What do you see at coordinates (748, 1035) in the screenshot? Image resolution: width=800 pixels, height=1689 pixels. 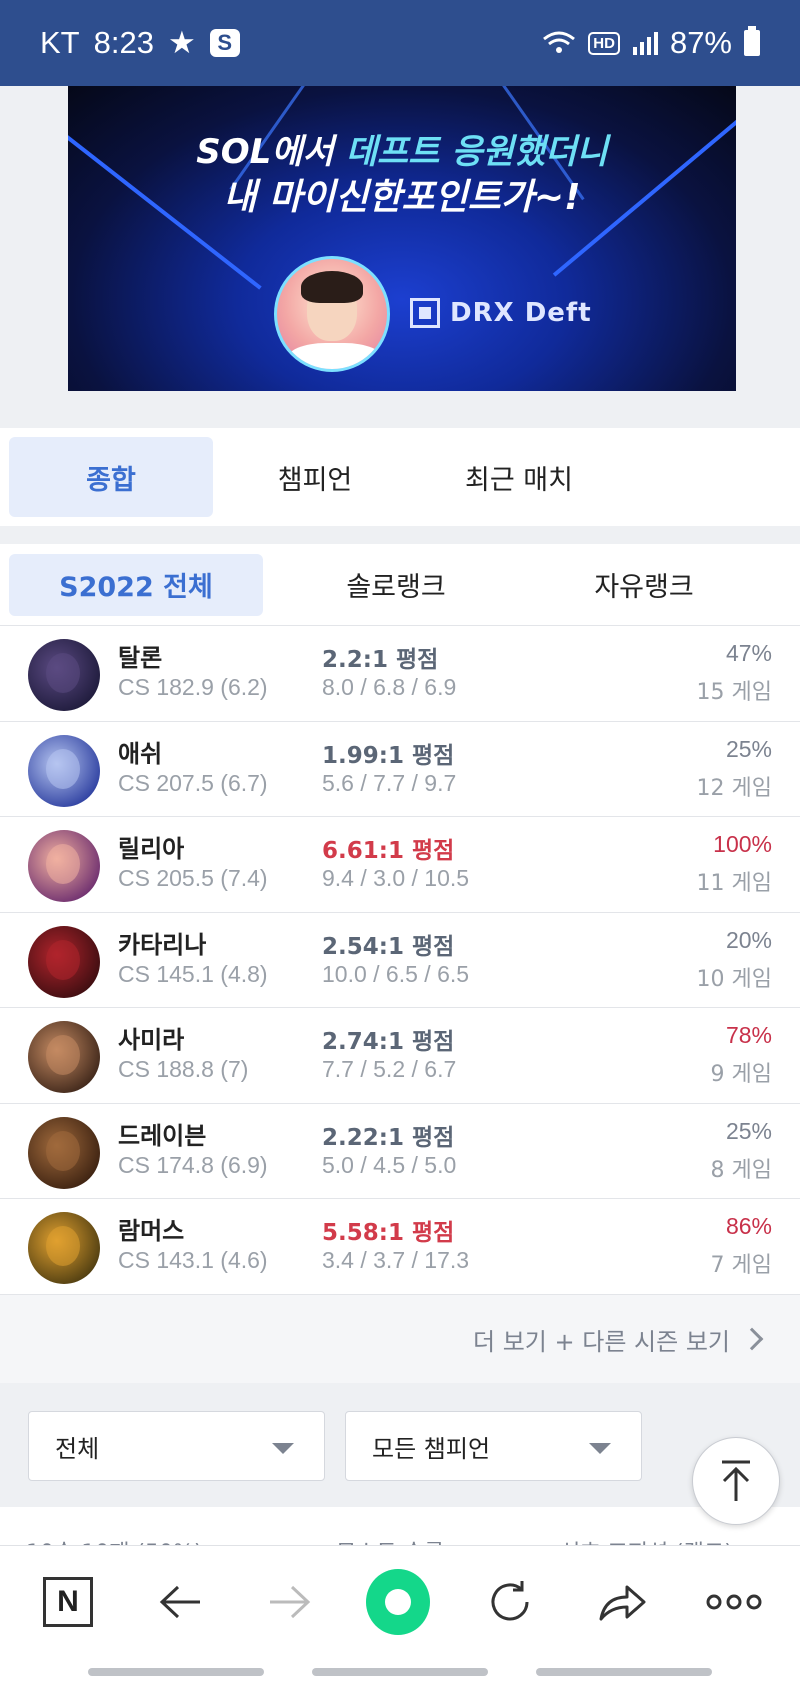 I see `champion-winrate: 78%` at bounding box center [748, 1035].